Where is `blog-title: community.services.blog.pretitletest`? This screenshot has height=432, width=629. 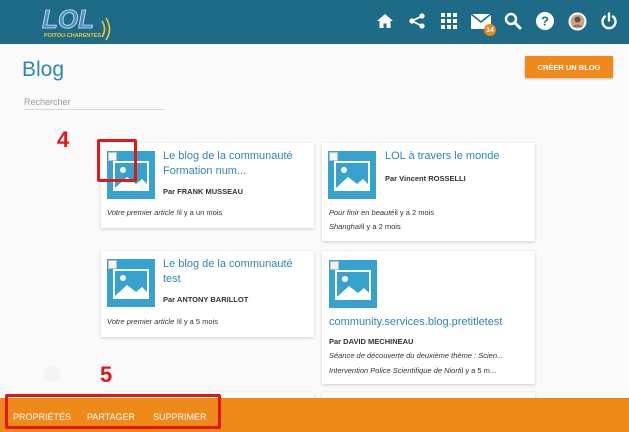
blog-title: community.services.blog.pretitletest is located at coordinates (429, 322).